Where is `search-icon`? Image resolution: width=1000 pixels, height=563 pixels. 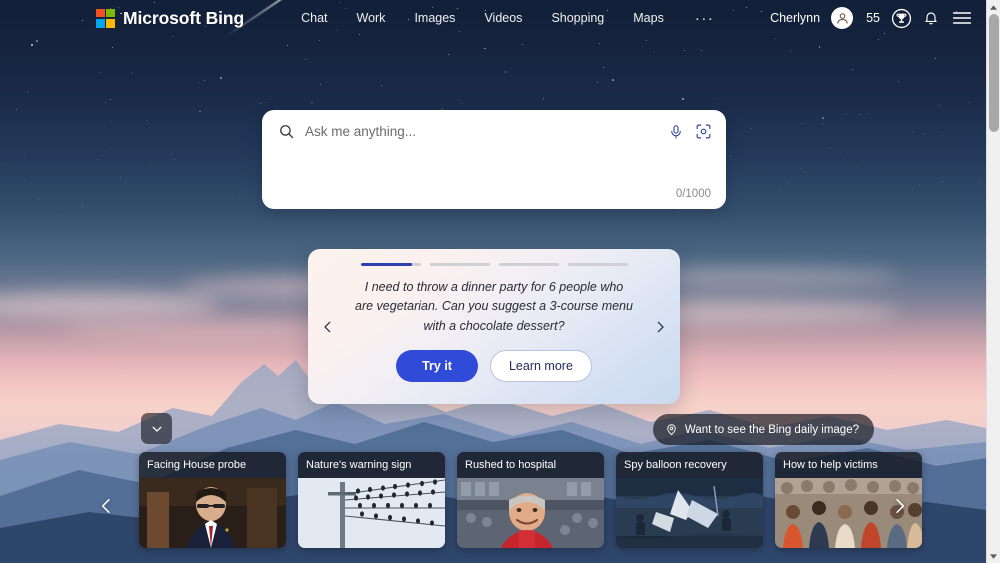
search-icon is located at coordinates (286, 131).